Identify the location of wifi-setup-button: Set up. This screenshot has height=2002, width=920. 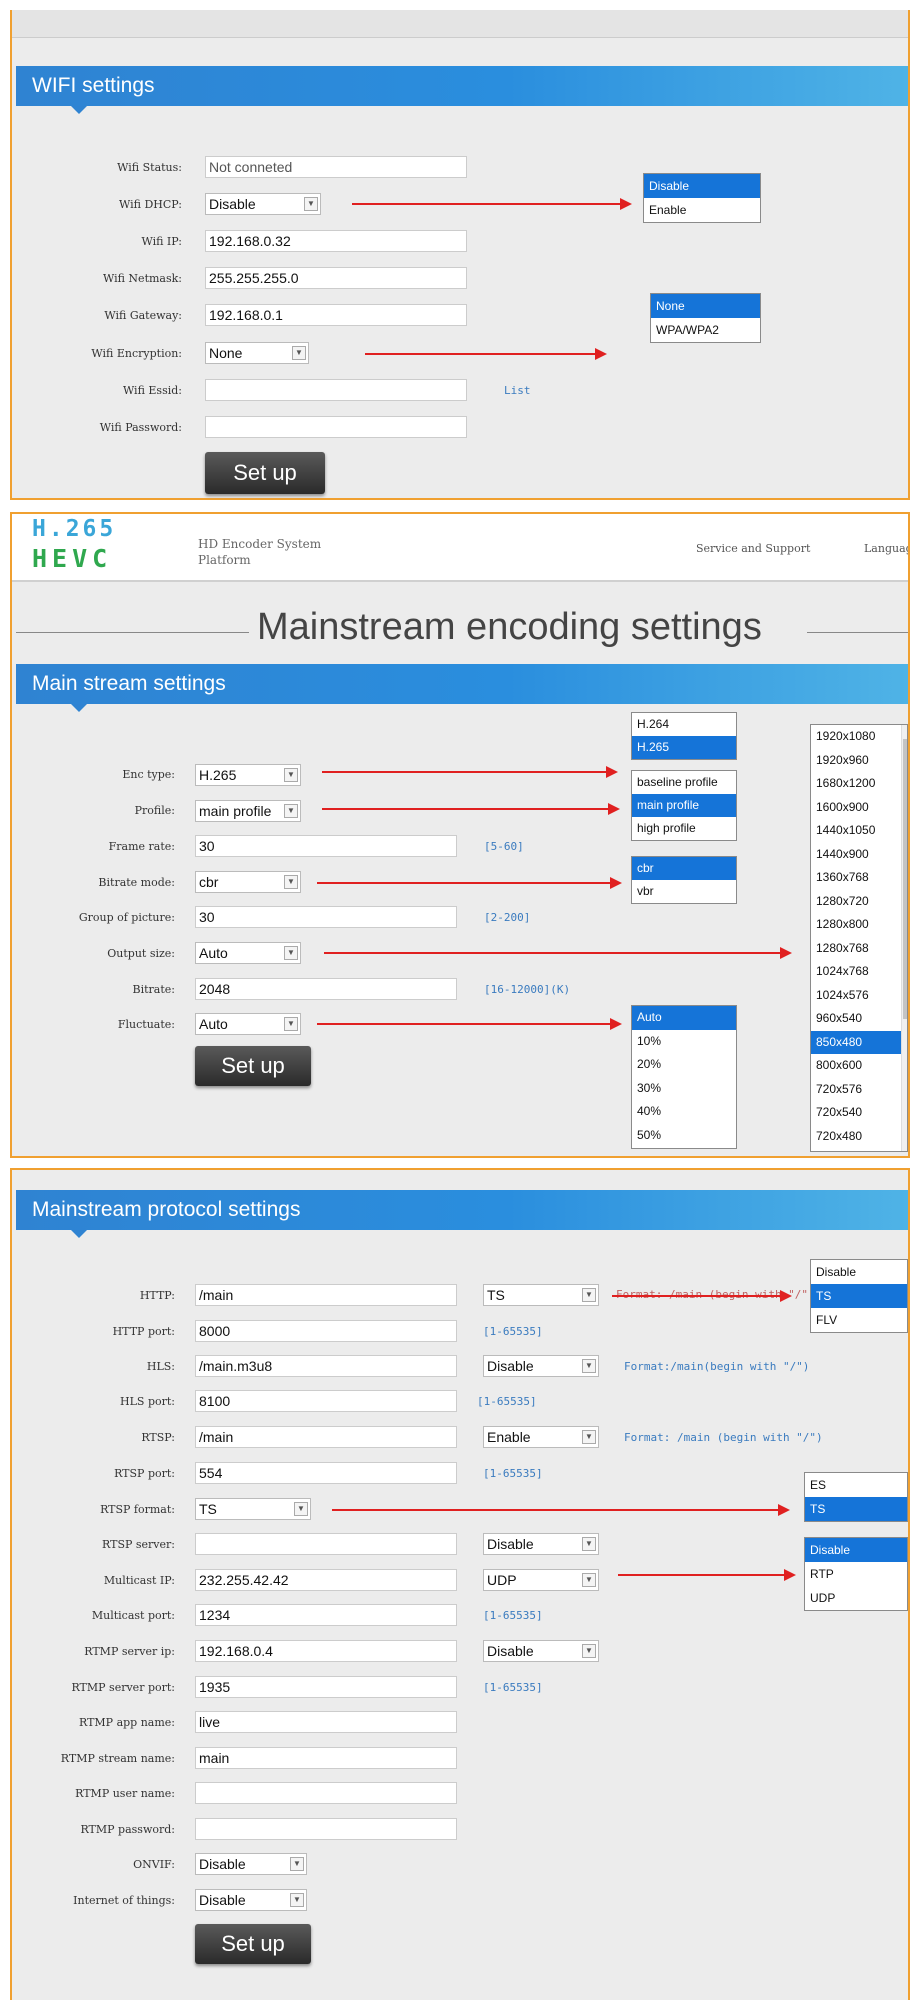
(265, 473).